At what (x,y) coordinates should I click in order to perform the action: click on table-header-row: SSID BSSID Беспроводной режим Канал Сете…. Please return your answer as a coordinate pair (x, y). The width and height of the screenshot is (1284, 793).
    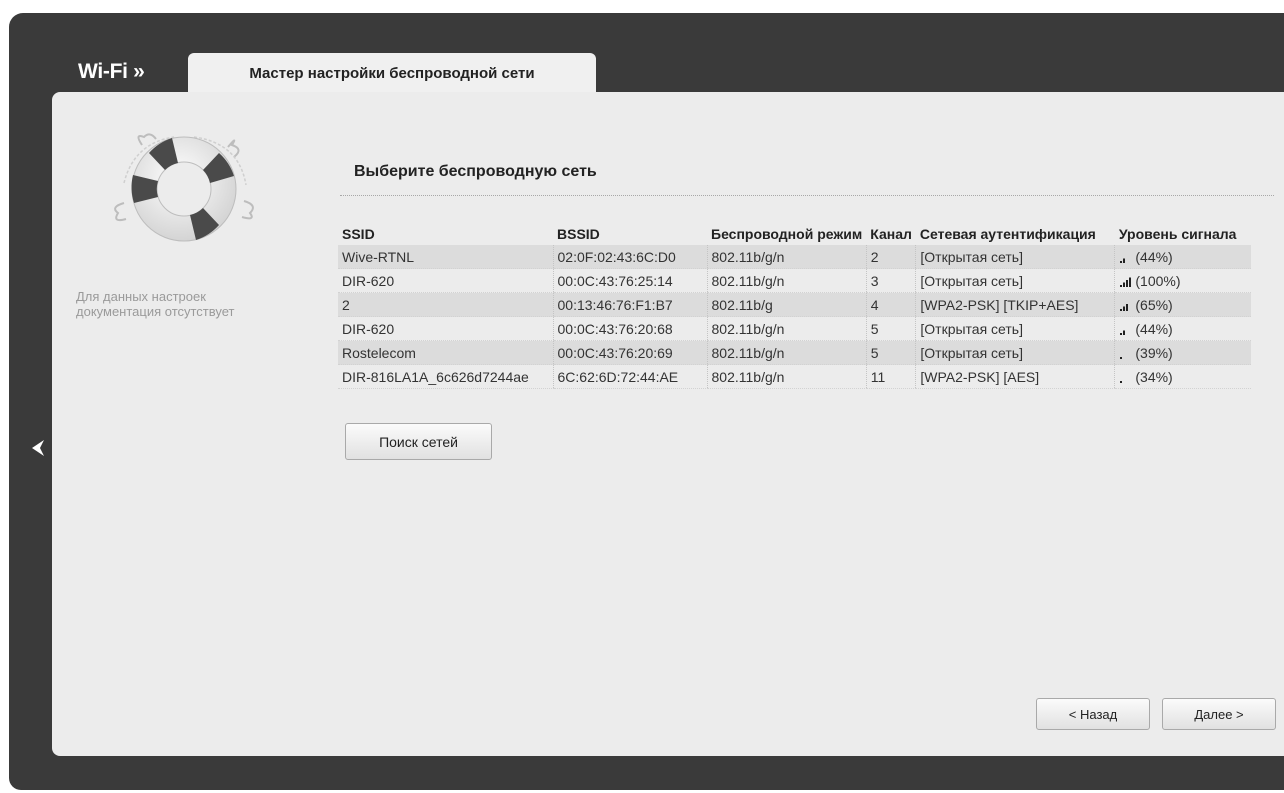
    Looking at the image, I should click on (794, 234).